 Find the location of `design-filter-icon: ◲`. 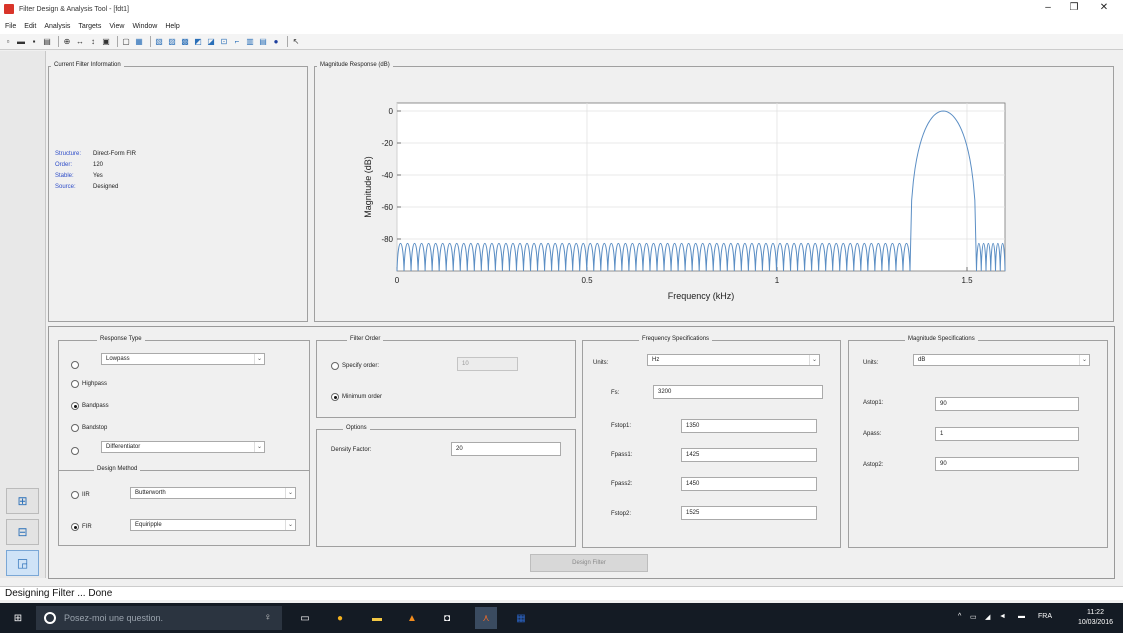

design-filter-icon: ◲ is located at coordinates (22, 563).